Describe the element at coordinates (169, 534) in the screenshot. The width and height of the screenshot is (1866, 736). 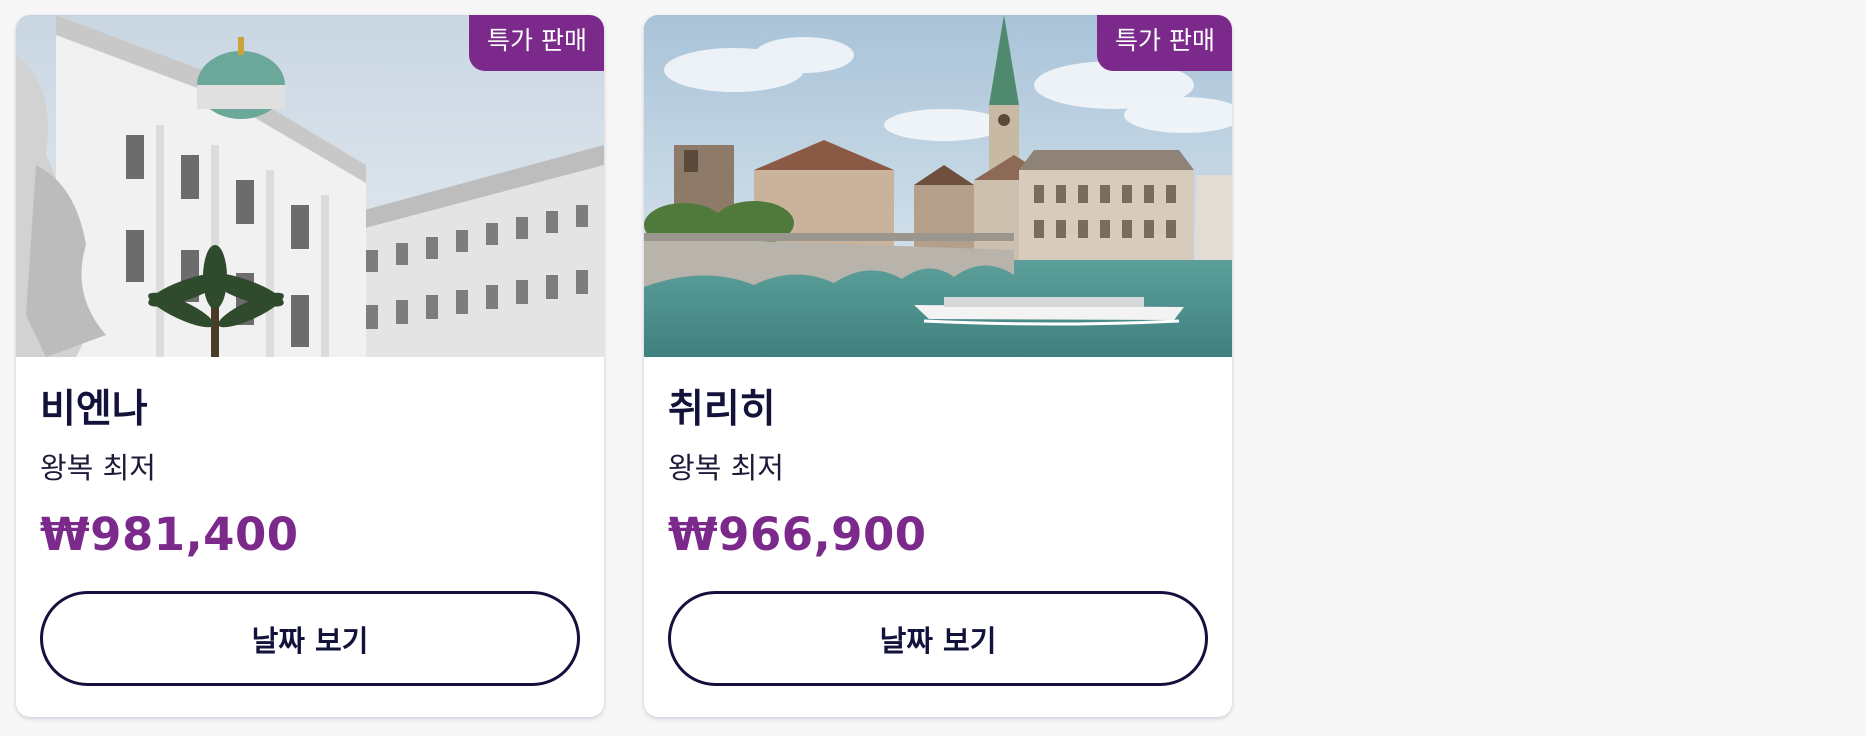
I see `price: ₩981,400` at that location.